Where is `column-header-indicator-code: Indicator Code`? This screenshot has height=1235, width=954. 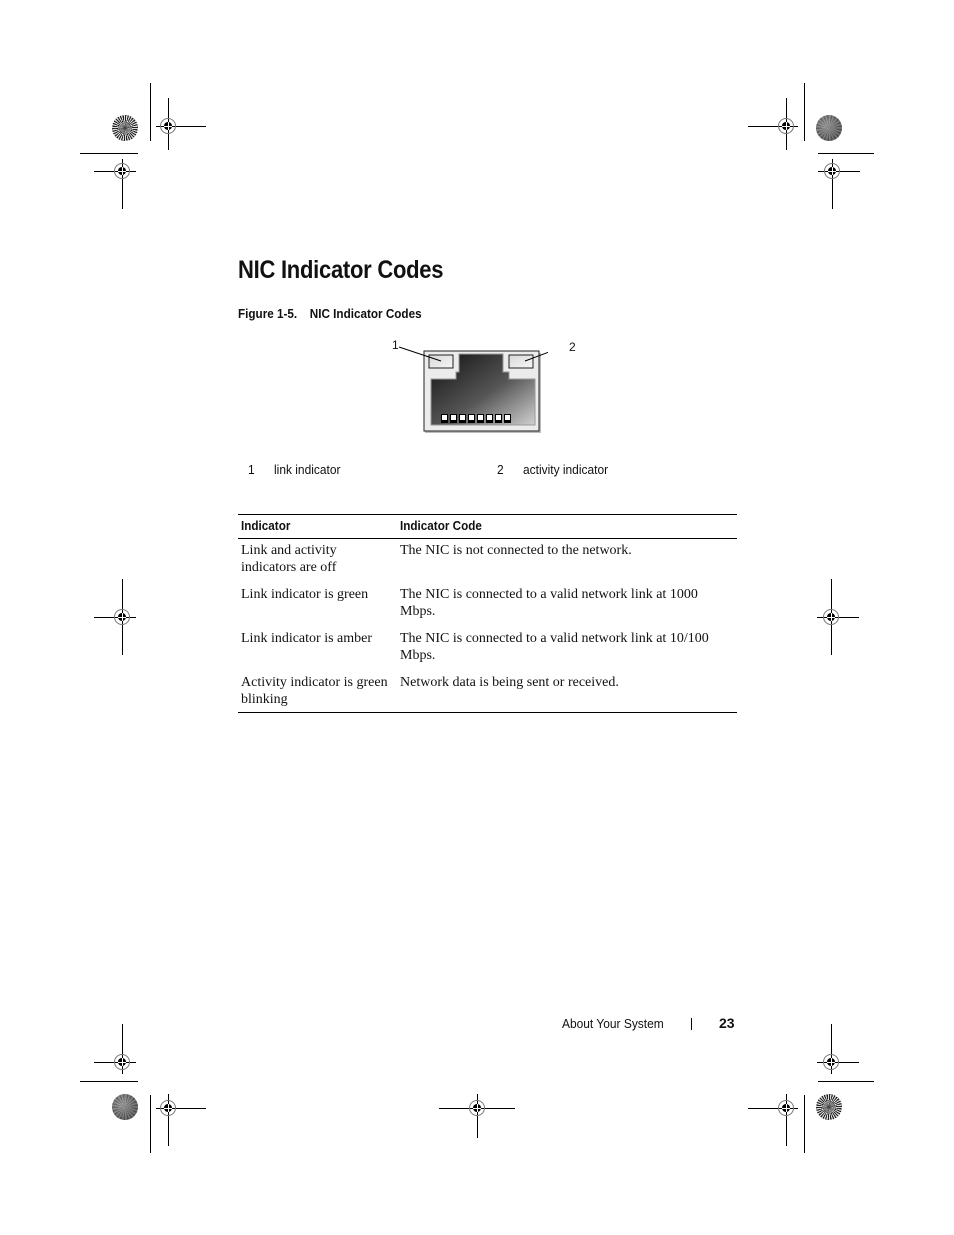 column-header-indicator-code: Indicator Code is located at coordinates (567, 526).